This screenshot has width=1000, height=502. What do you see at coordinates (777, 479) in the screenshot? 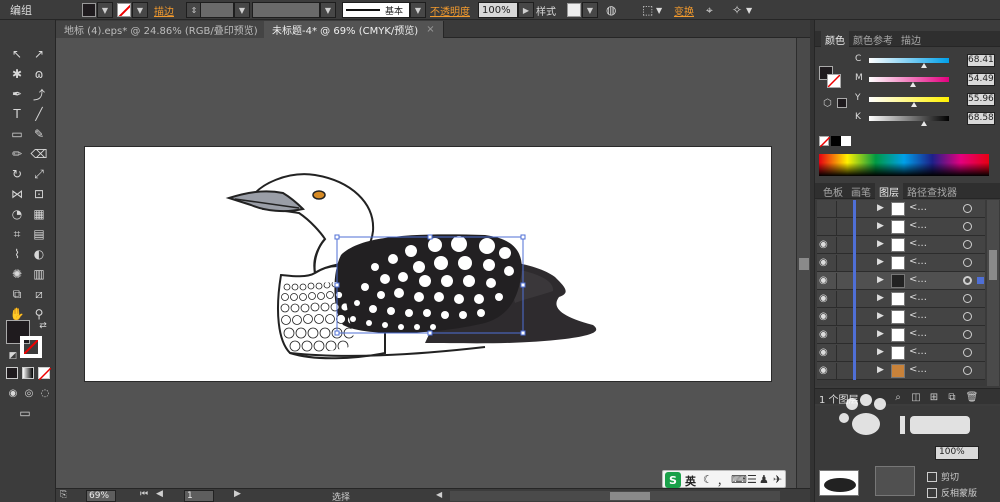
I see `tools-icon: ✈` at bounding box center [777, 479].